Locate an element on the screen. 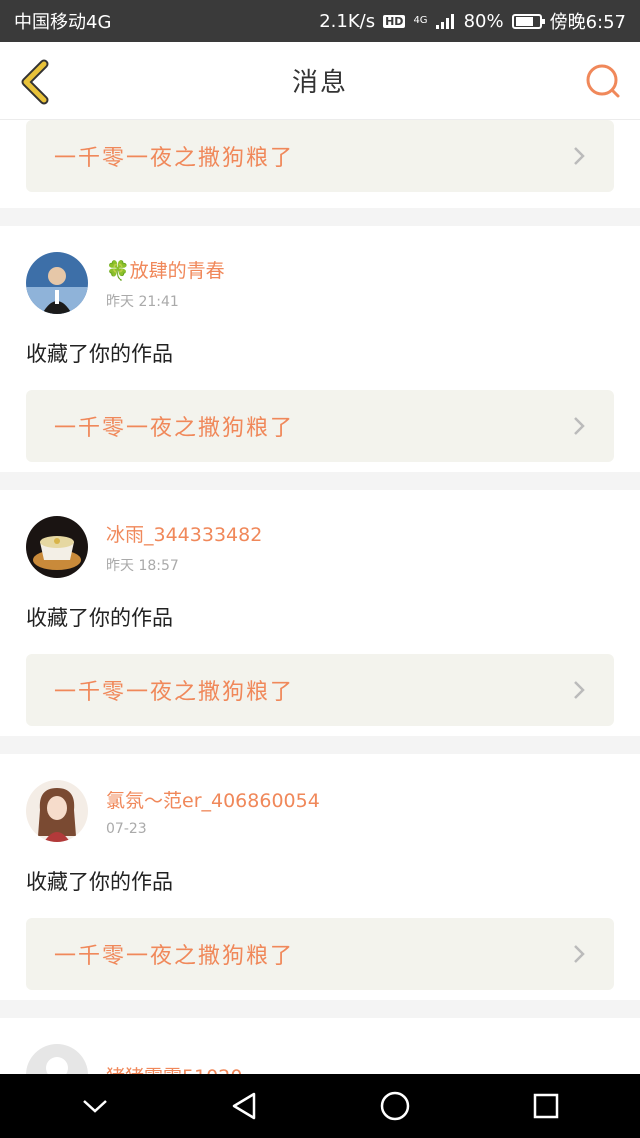 This screenshot has height=1138, width=640. search-icon is located at coordinates (604, 82).